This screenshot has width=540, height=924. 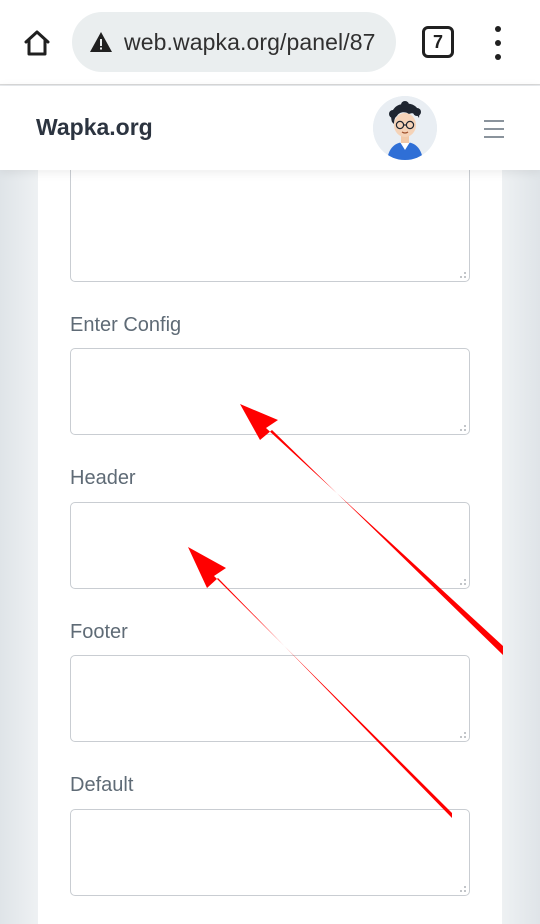 I want to click on browser-toolbar: web.wapka.org/panel/87 7, so click(x=270, y=42).